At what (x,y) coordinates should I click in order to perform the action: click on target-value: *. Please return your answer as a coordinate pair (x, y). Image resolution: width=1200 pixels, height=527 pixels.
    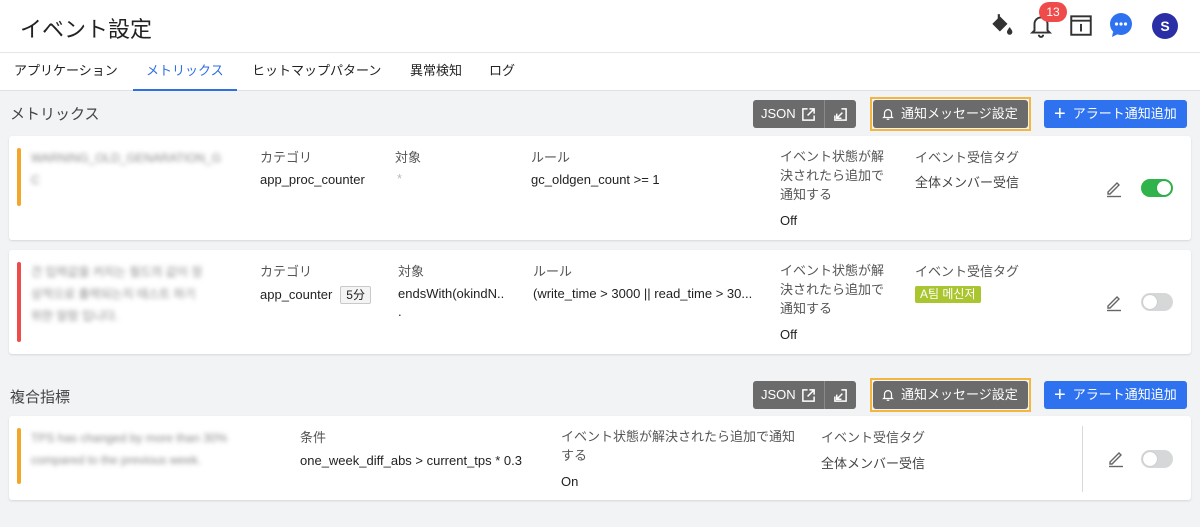
    Looking at the image, I should click on (400, 178).